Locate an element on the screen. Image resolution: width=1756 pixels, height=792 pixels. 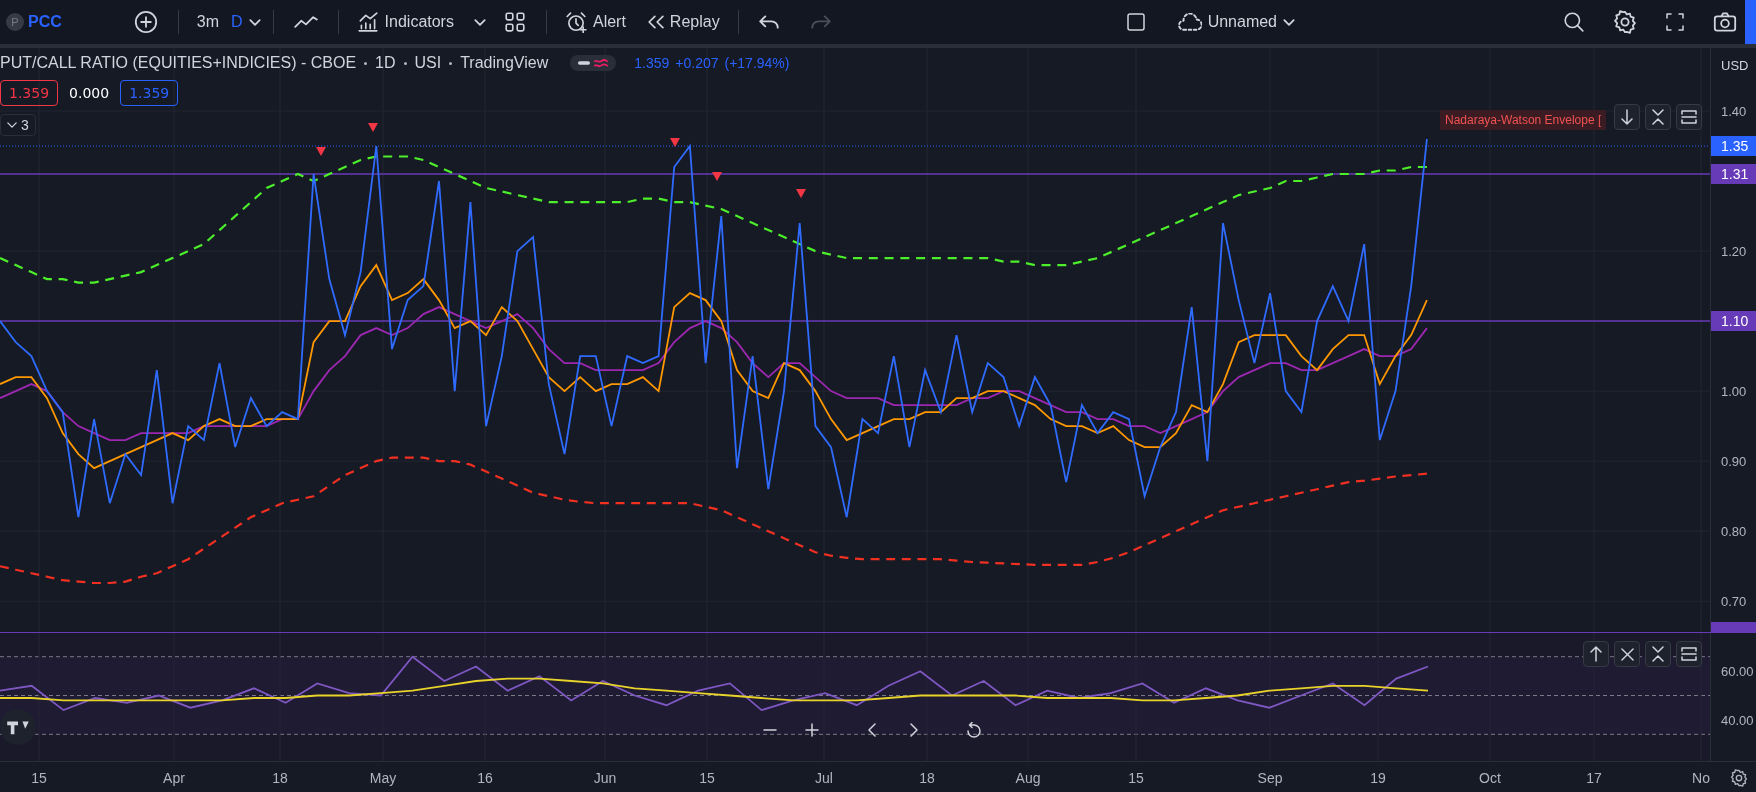
time-label: May is located at coordinates (383, 778).